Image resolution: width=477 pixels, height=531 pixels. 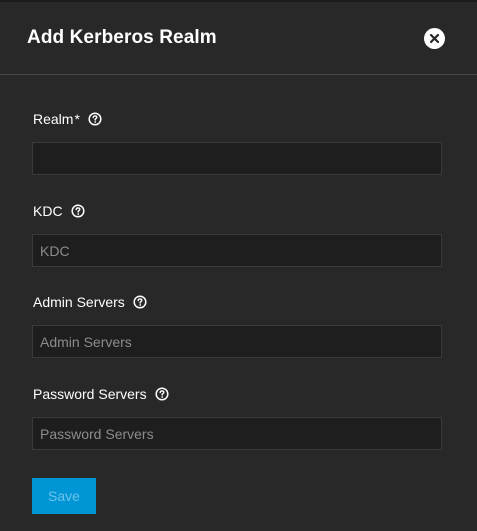 What do you see at coordinates (90, 394) in the screenshot?
I see `password-servers-label: Password Servers` at bounding box center [90, 394].